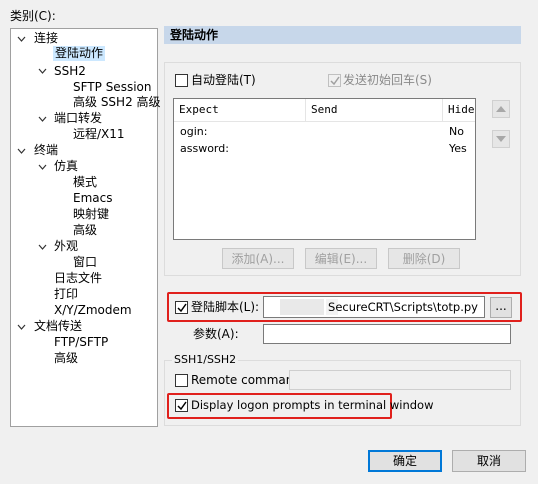  Describe the element at coordinates (216, 334) in the screenshot. I see `arguments-label: 参数(A):` at that location.